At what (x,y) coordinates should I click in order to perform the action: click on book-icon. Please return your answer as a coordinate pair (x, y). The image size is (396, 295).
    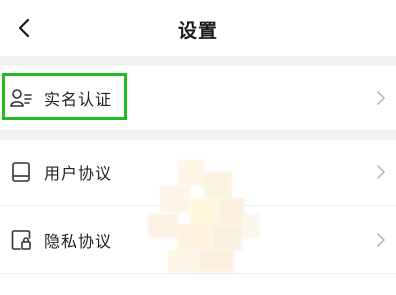
    Looking at the image, I should click on (21, 172).